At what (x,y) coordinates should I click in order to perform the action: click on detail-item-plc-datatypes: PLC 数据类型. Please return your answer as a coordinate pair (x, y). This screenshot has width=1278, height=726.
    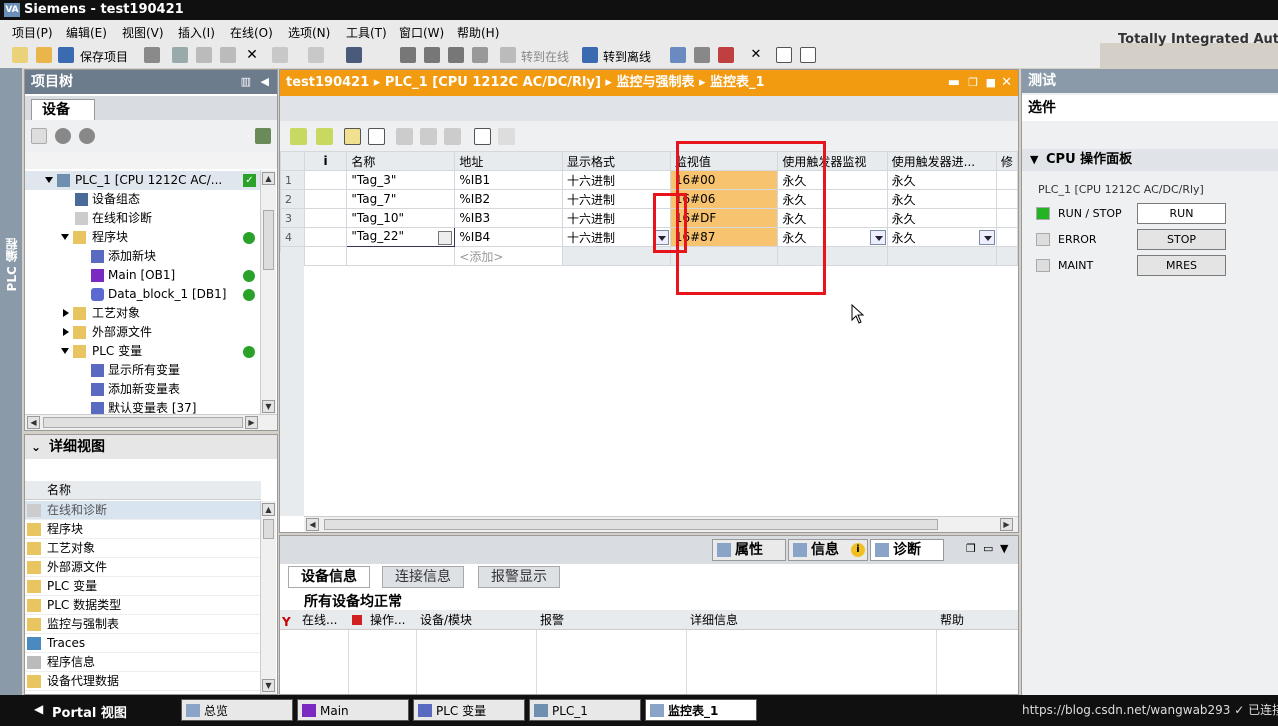
    Looking at the image, I should click on (143, 605).